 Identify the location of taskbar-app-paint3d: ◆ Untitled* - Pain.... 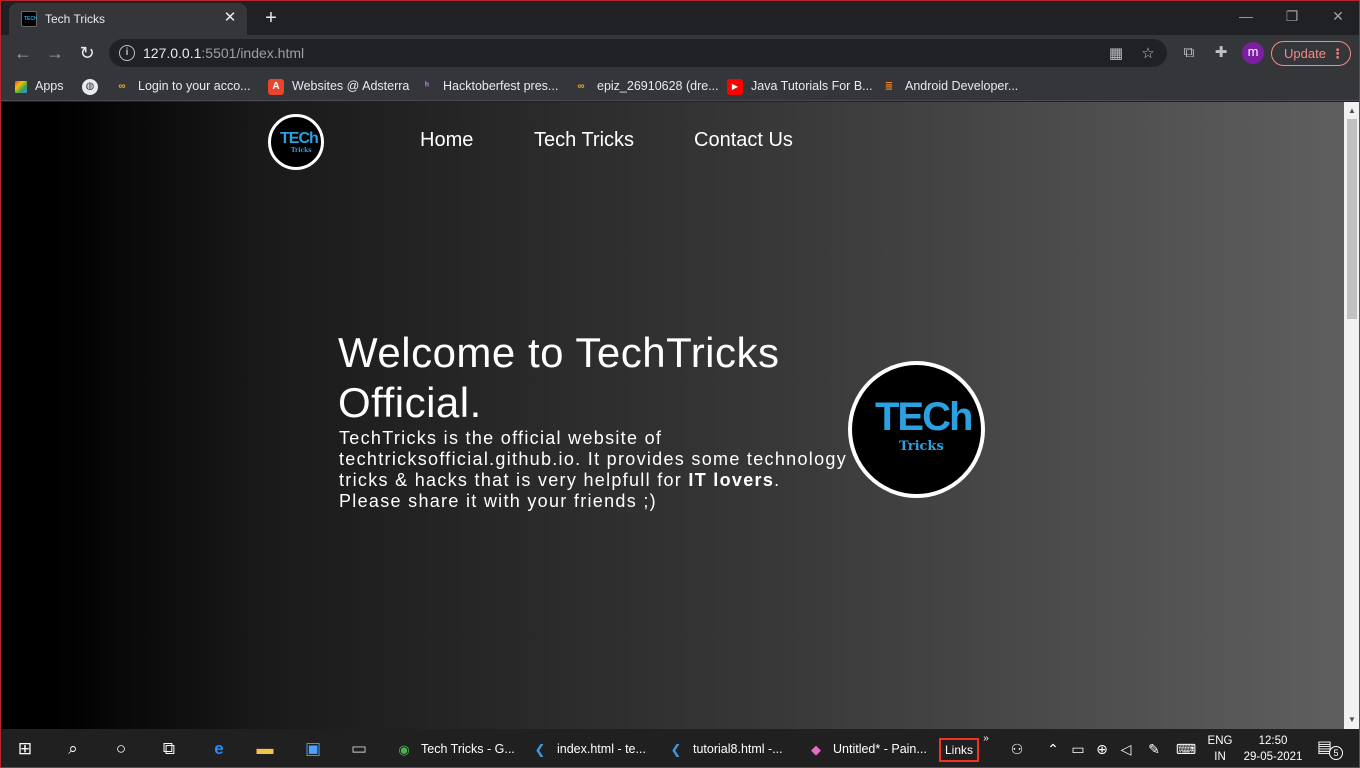
(867, 748).